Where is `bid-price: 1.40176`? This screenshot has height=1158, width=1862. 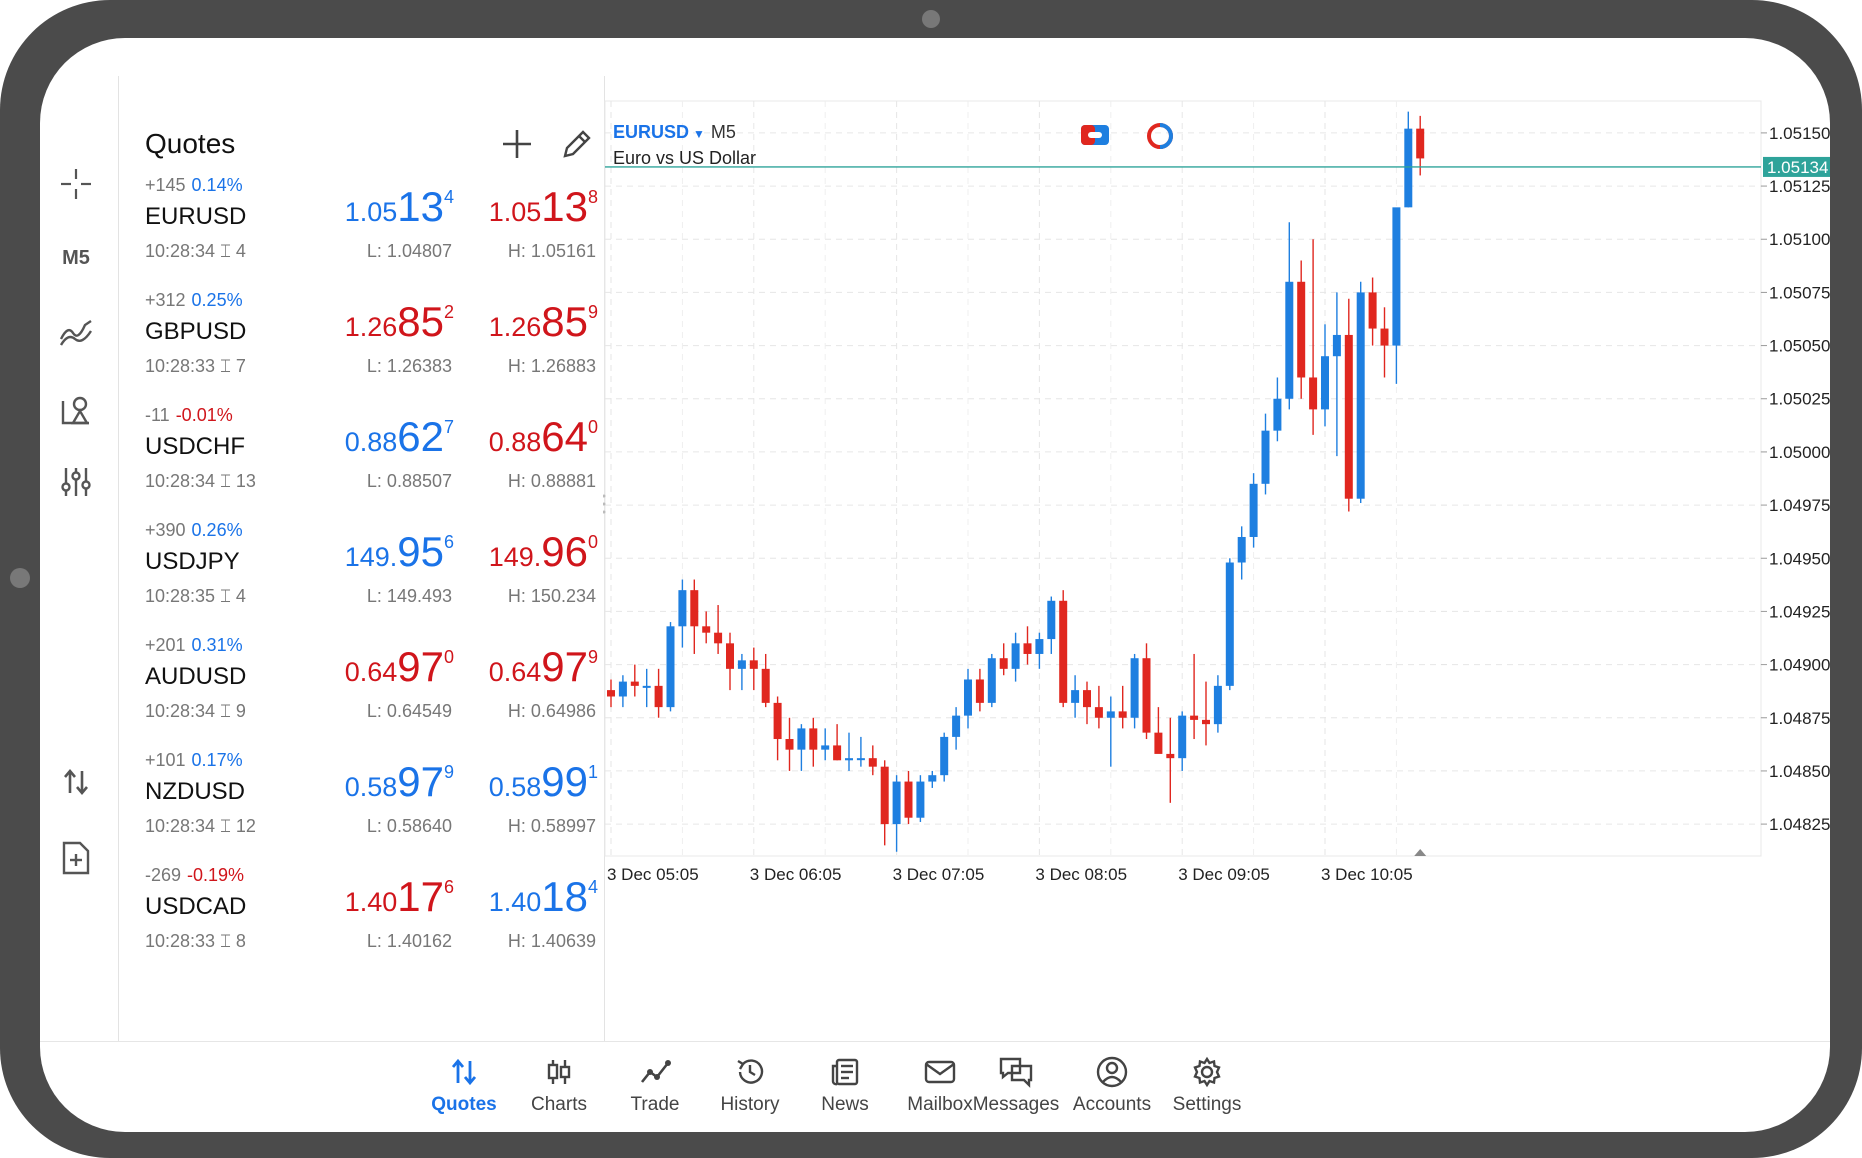 bid-price: 1.40176 is located at coordinates (399, 897).